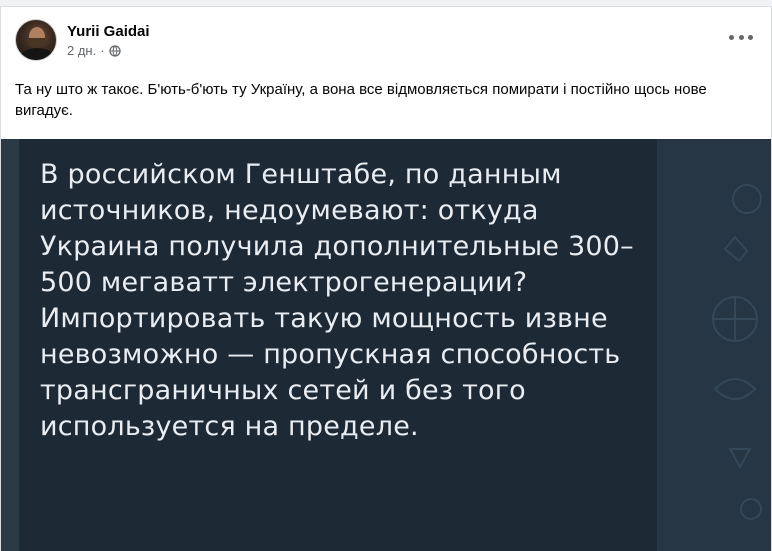 Image resolution: width=772 pixels, height=551 pixels. Describe the element at coordinates (36, 40) in the screenshot. I see `avatar` at that location.